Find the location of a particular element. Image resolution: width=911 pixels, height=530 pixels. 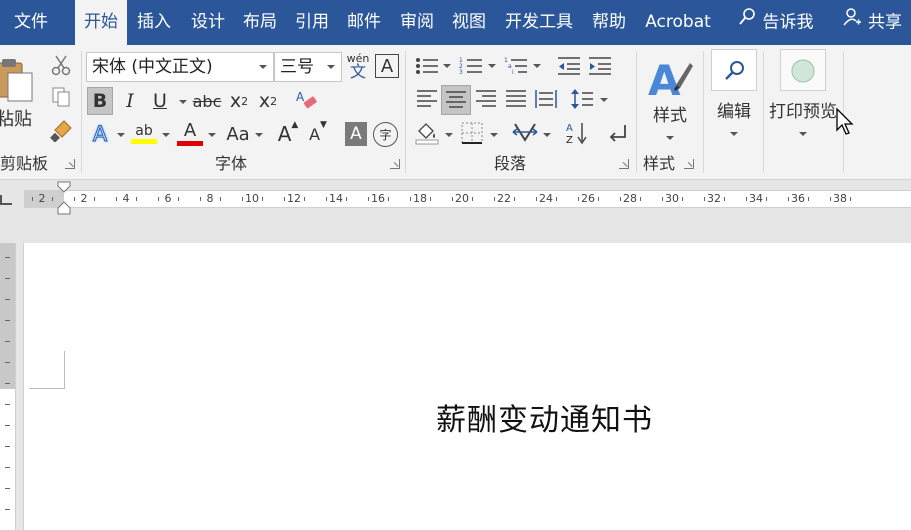

tab-selector is located at coordinates (6, 200).